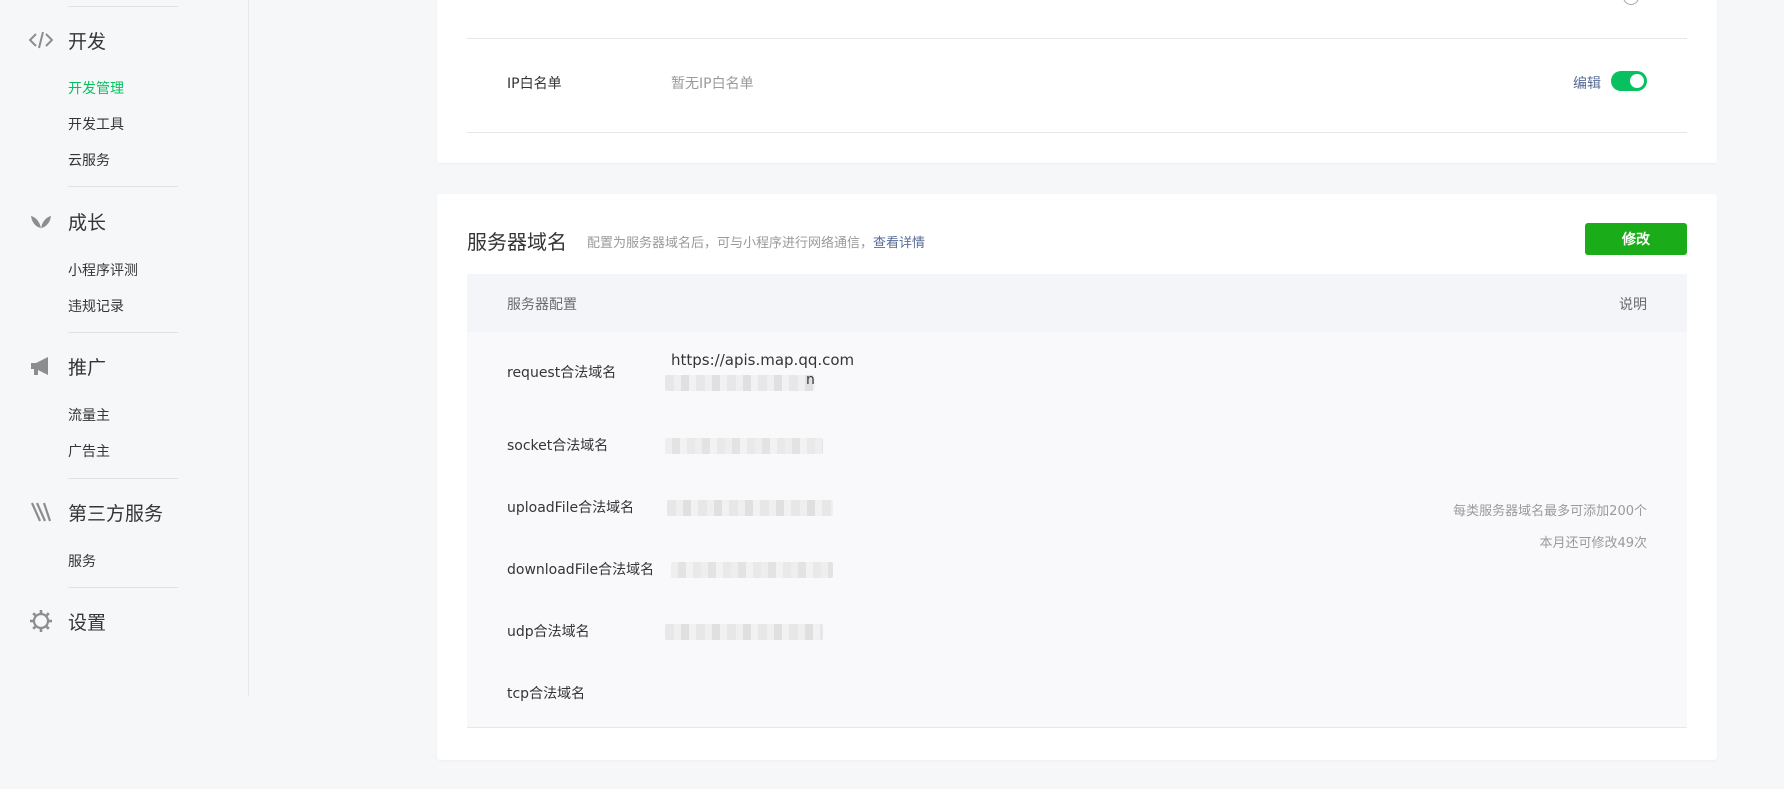 The width and height of the screenshot is (1784, 789). Describe the element at coordinates (1587, 83) in the screenshot. I see `edit-ip-whitelist-link: 编辑` at that location.